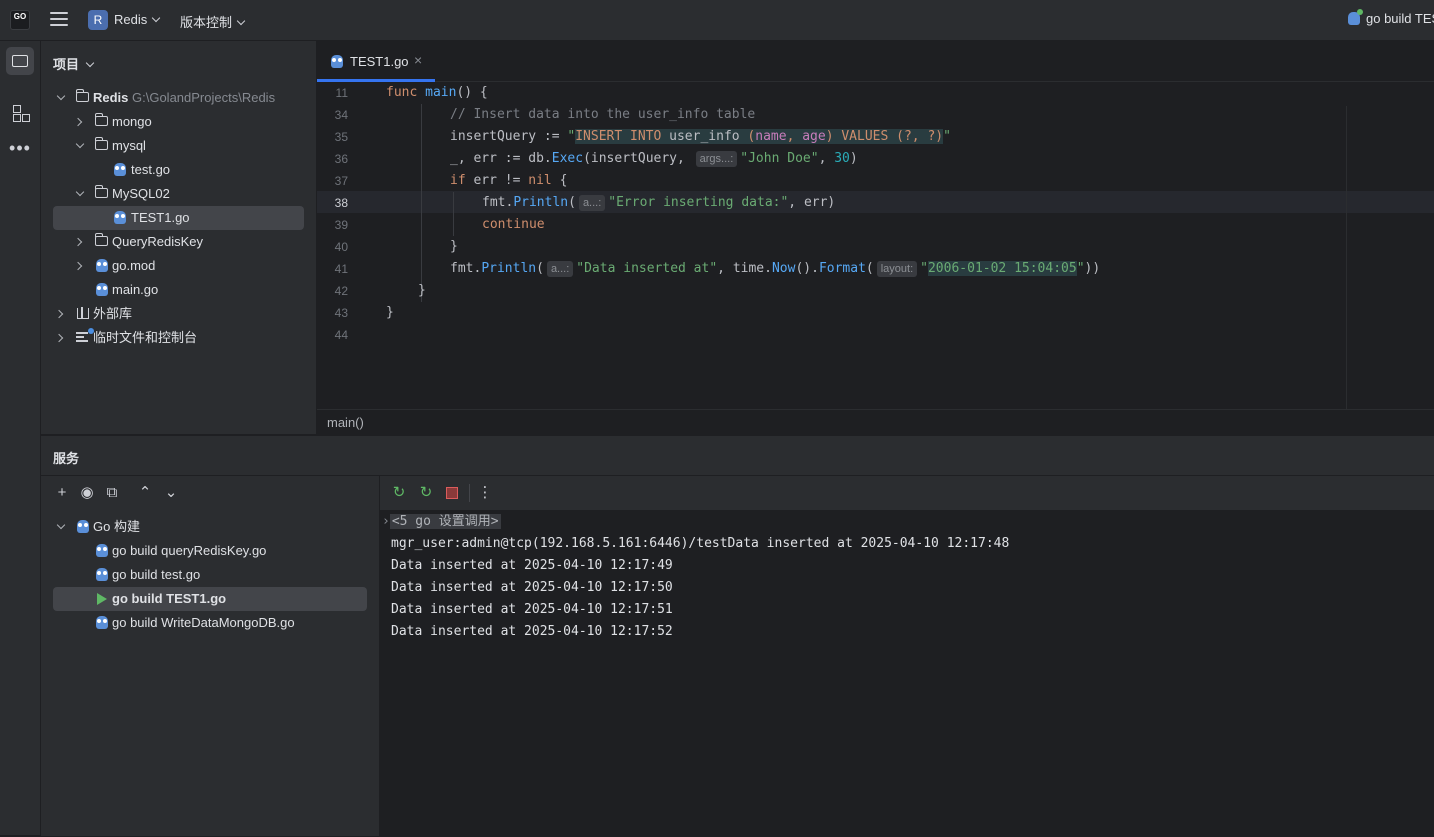 The height and width of the screenshot is (837, 1434). Describe the element at coordinates (112, 493) in the screenshot. I see `new-group-icon: ⧉` at that location.